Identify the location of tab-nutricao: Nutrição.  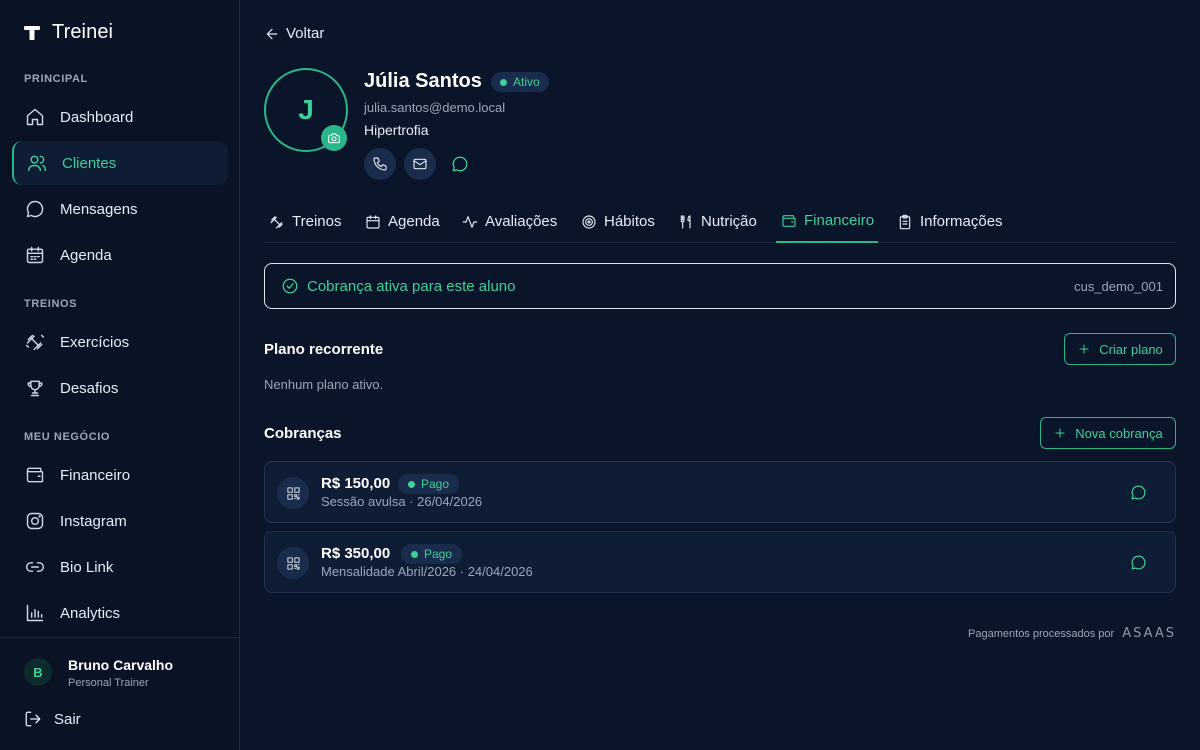
(717, 221).